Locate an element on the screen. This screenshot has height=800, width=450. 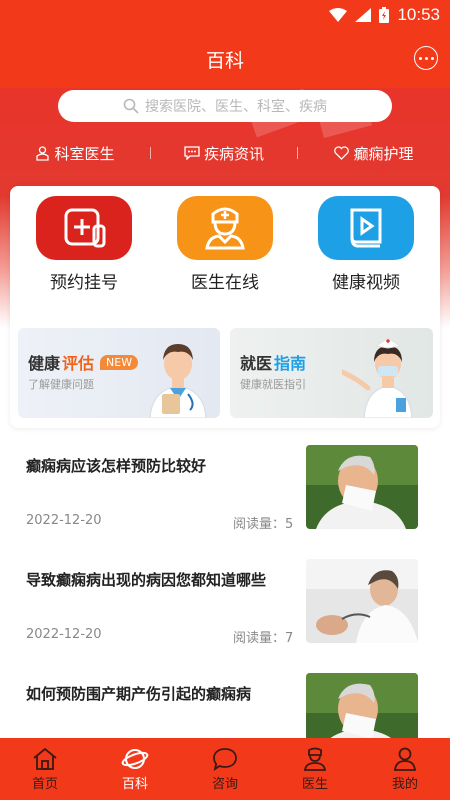
promo-title-accent: 指南 is located at coordinates (290, 363).